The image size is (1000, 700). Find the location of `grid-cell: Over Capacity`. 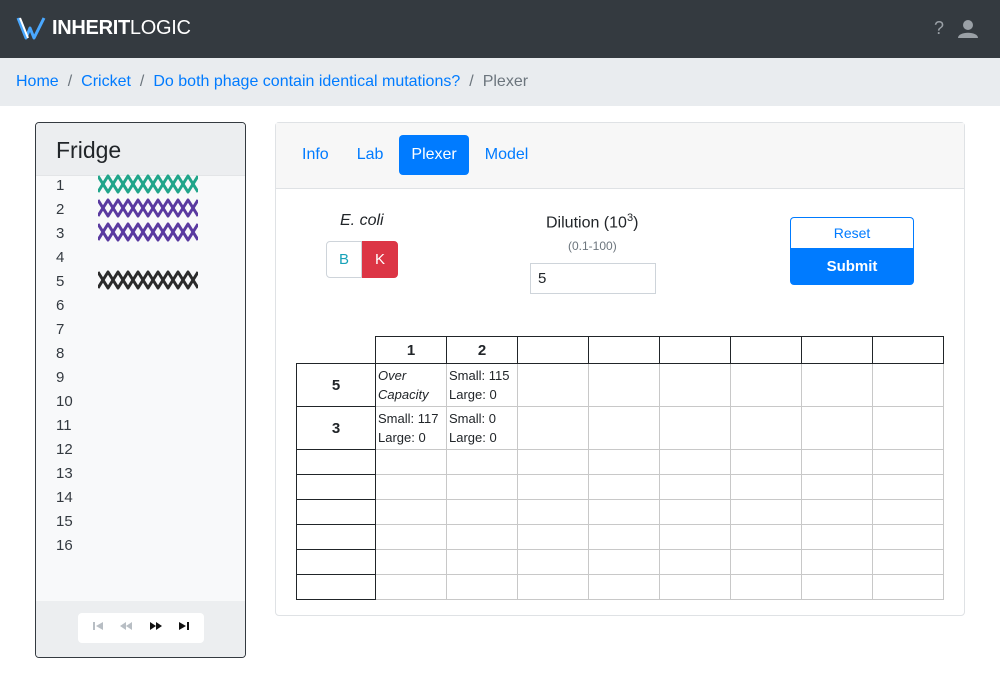

grid-cell: Over Capacity is located at coordinates (411, 385).